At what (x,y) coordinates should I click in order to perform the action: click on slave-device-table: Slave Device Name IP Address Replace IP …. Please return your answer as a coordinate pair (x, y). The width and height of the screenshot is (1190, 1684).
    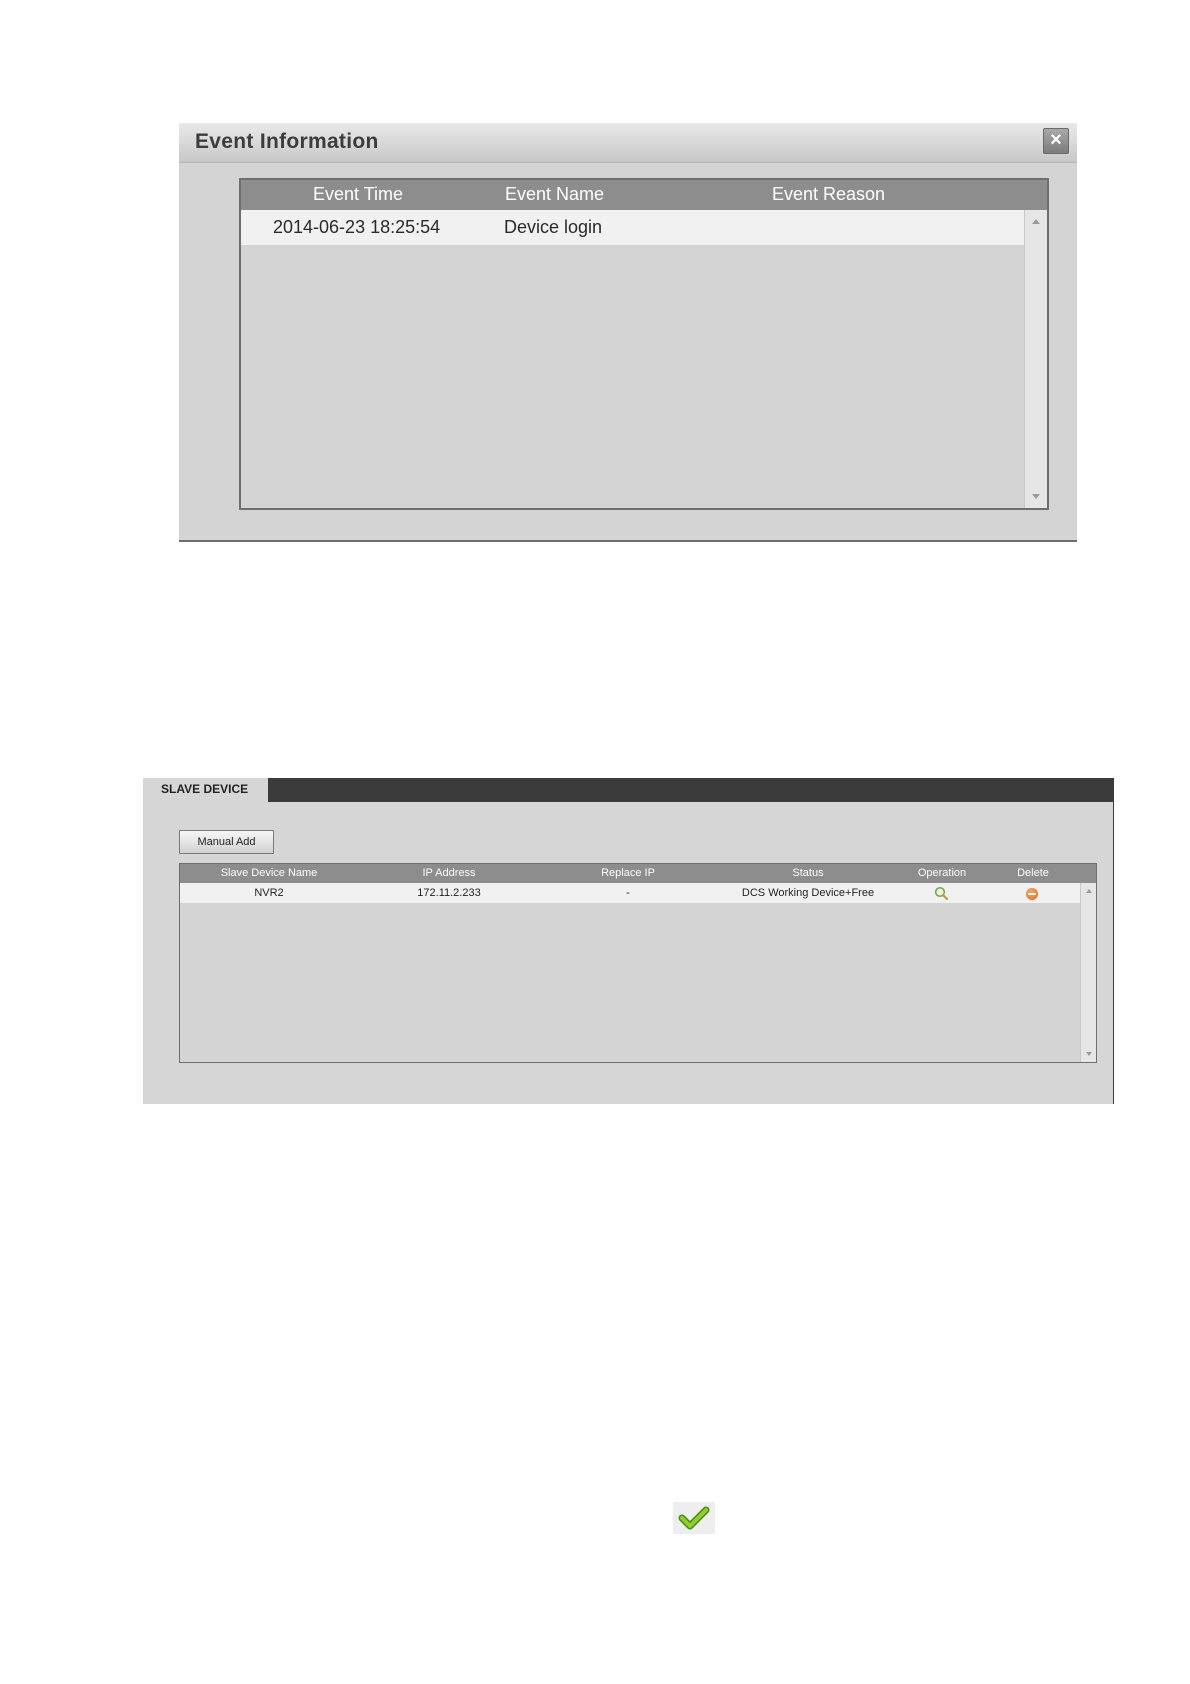
    Looking at the image, I should click on (638, 963).